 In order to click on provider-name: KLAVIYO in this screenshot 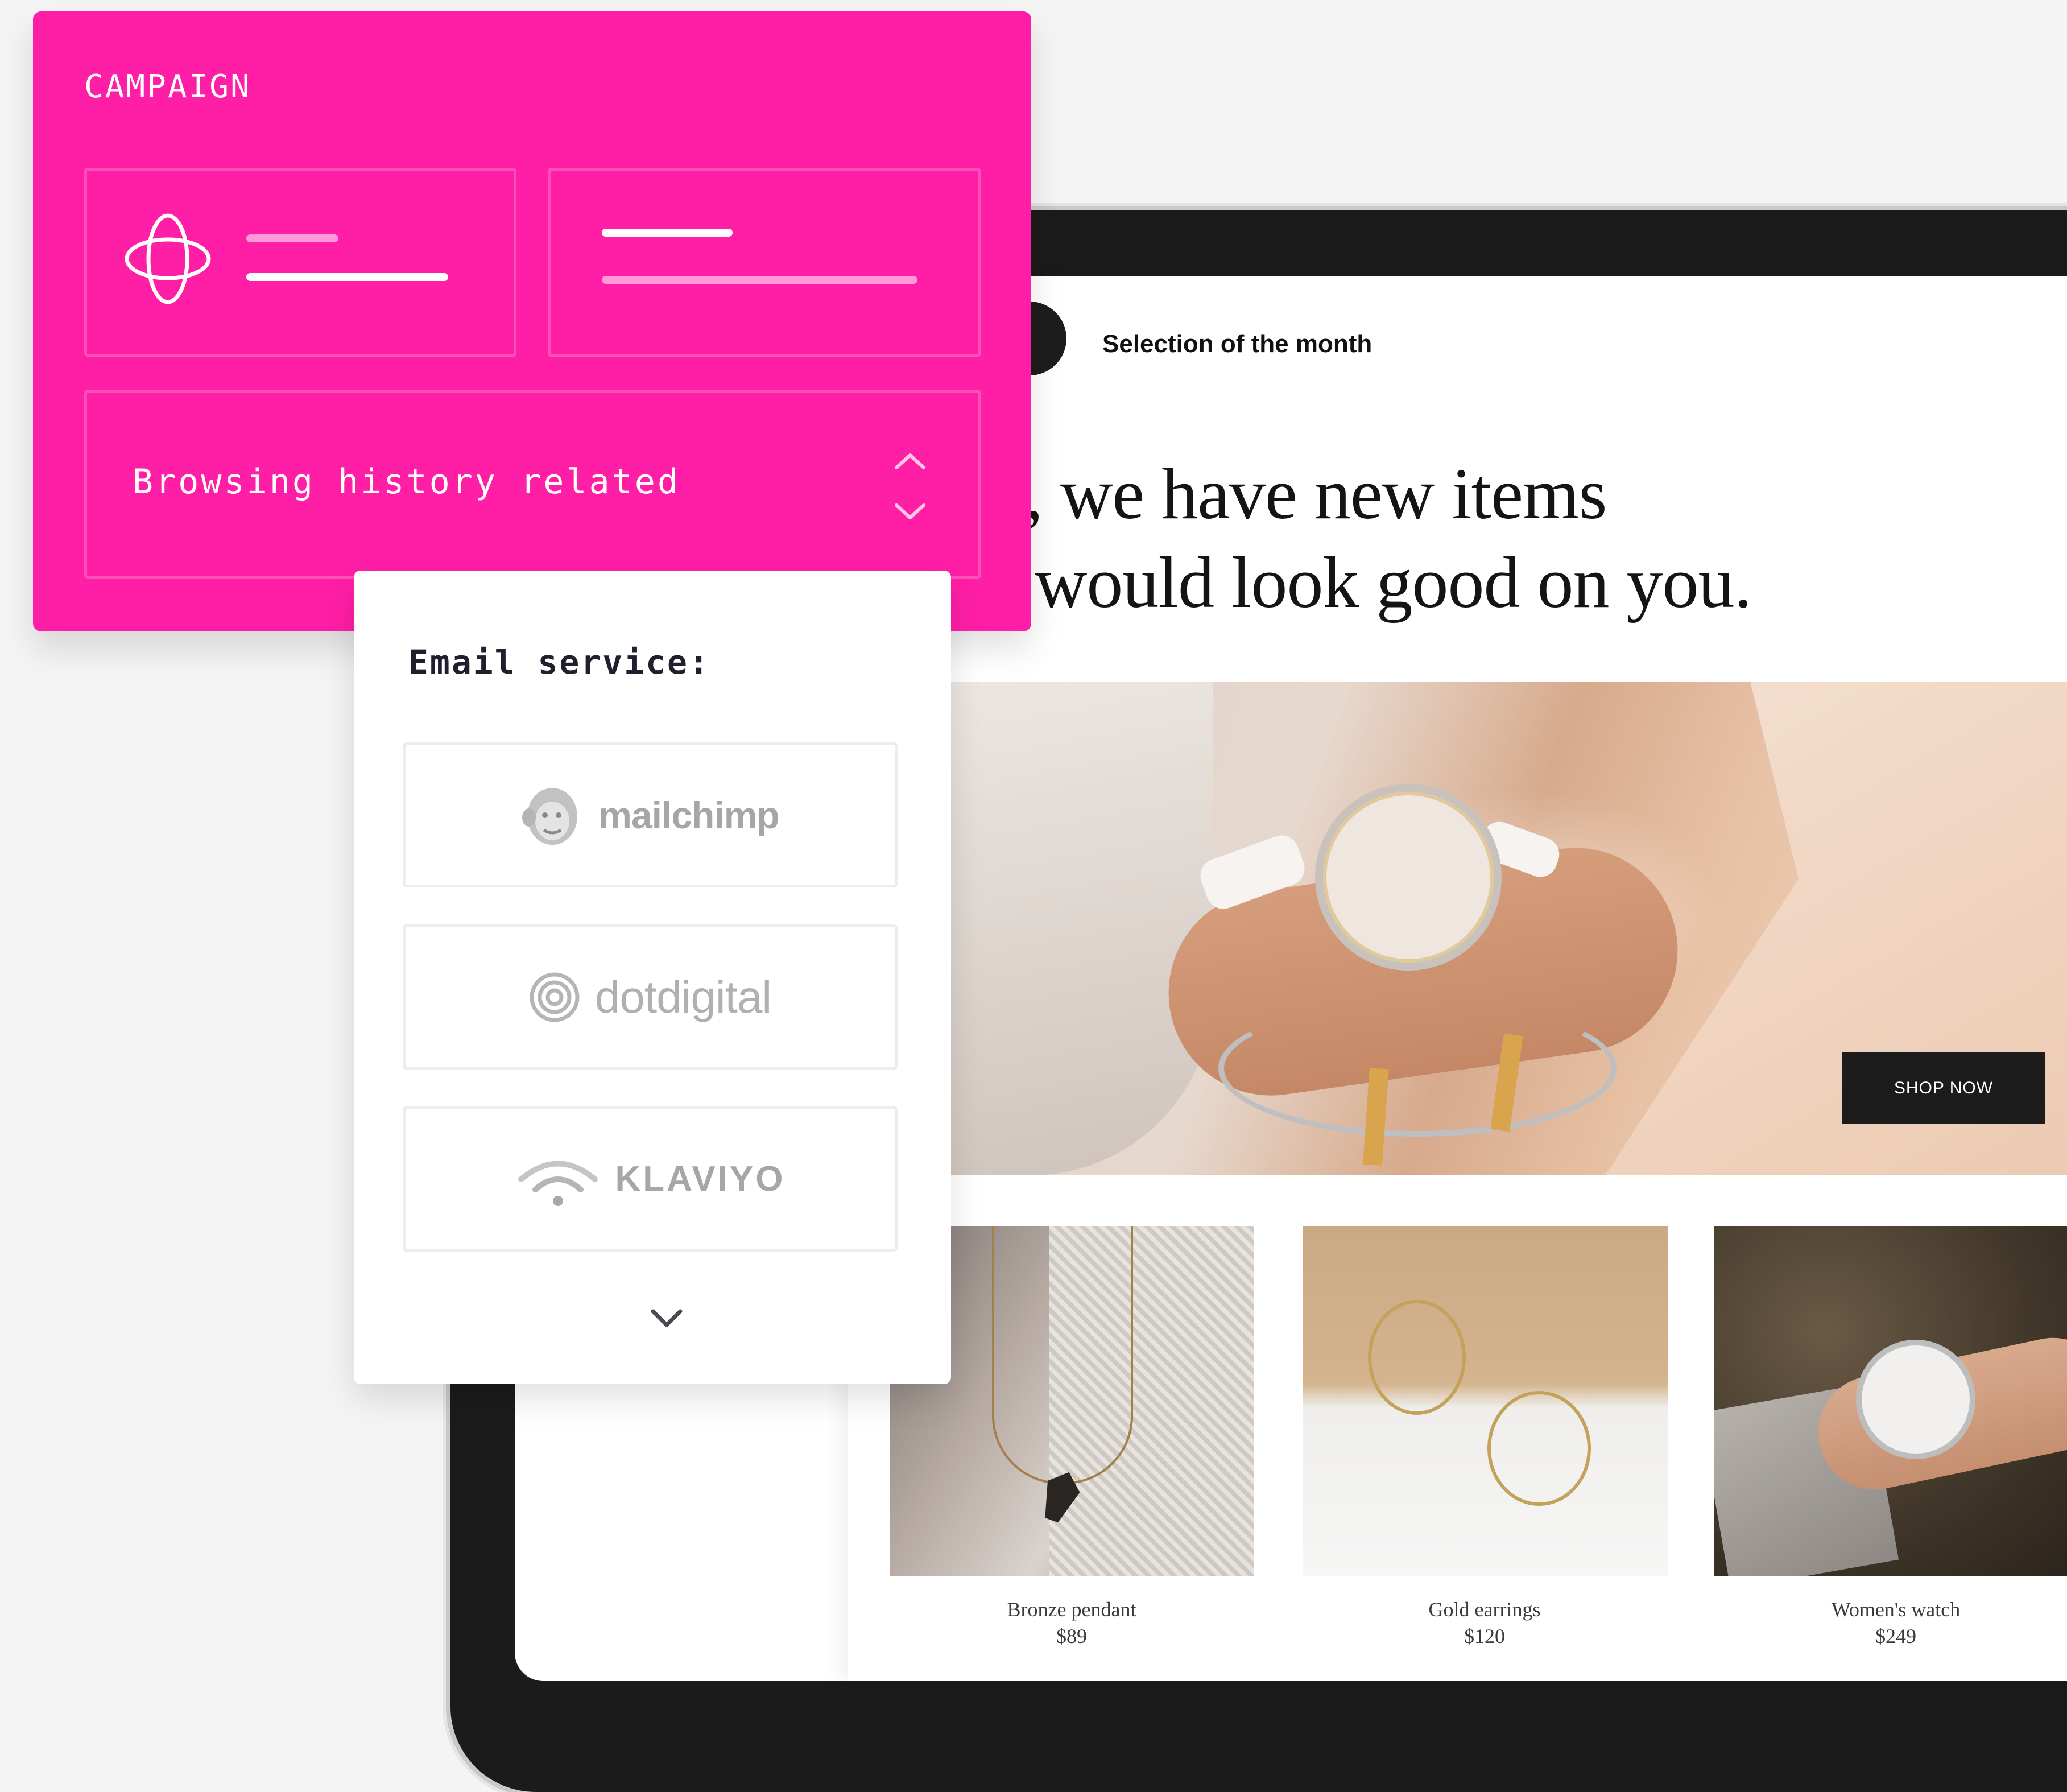, I will do `click(700, 1179)`.